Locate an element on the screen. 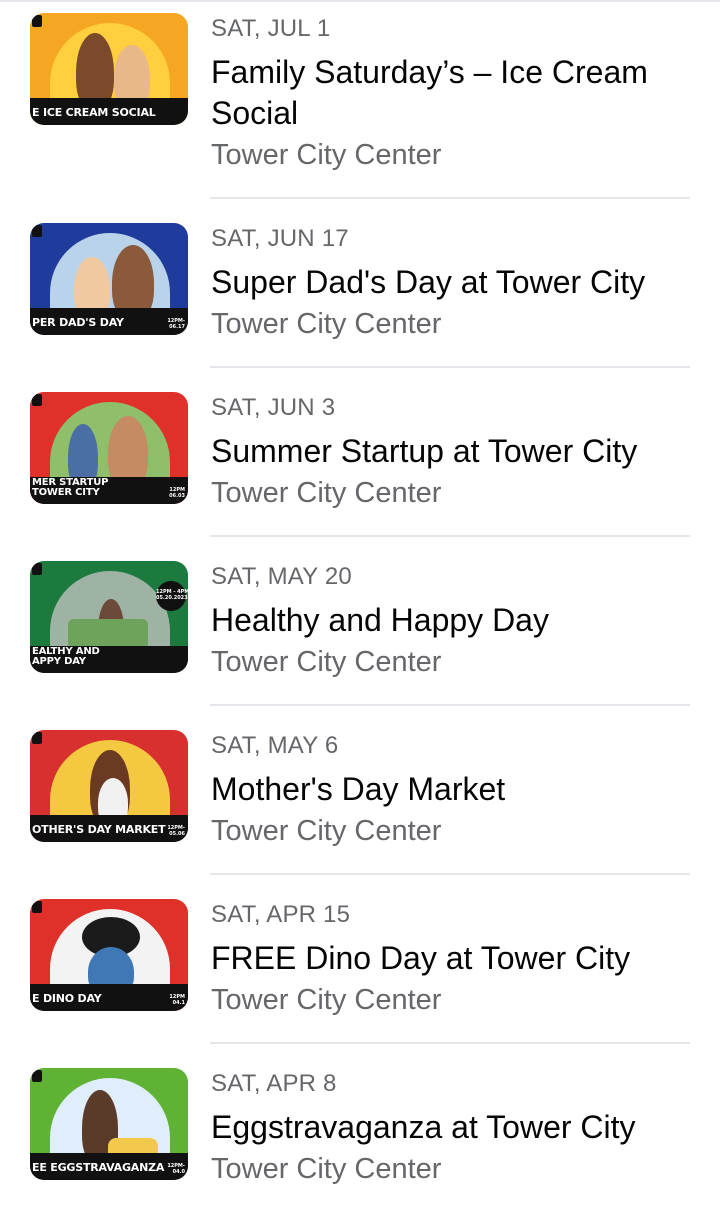  event-title: Eggstravaganza at Tower City is located at coordinates (456, 1127).